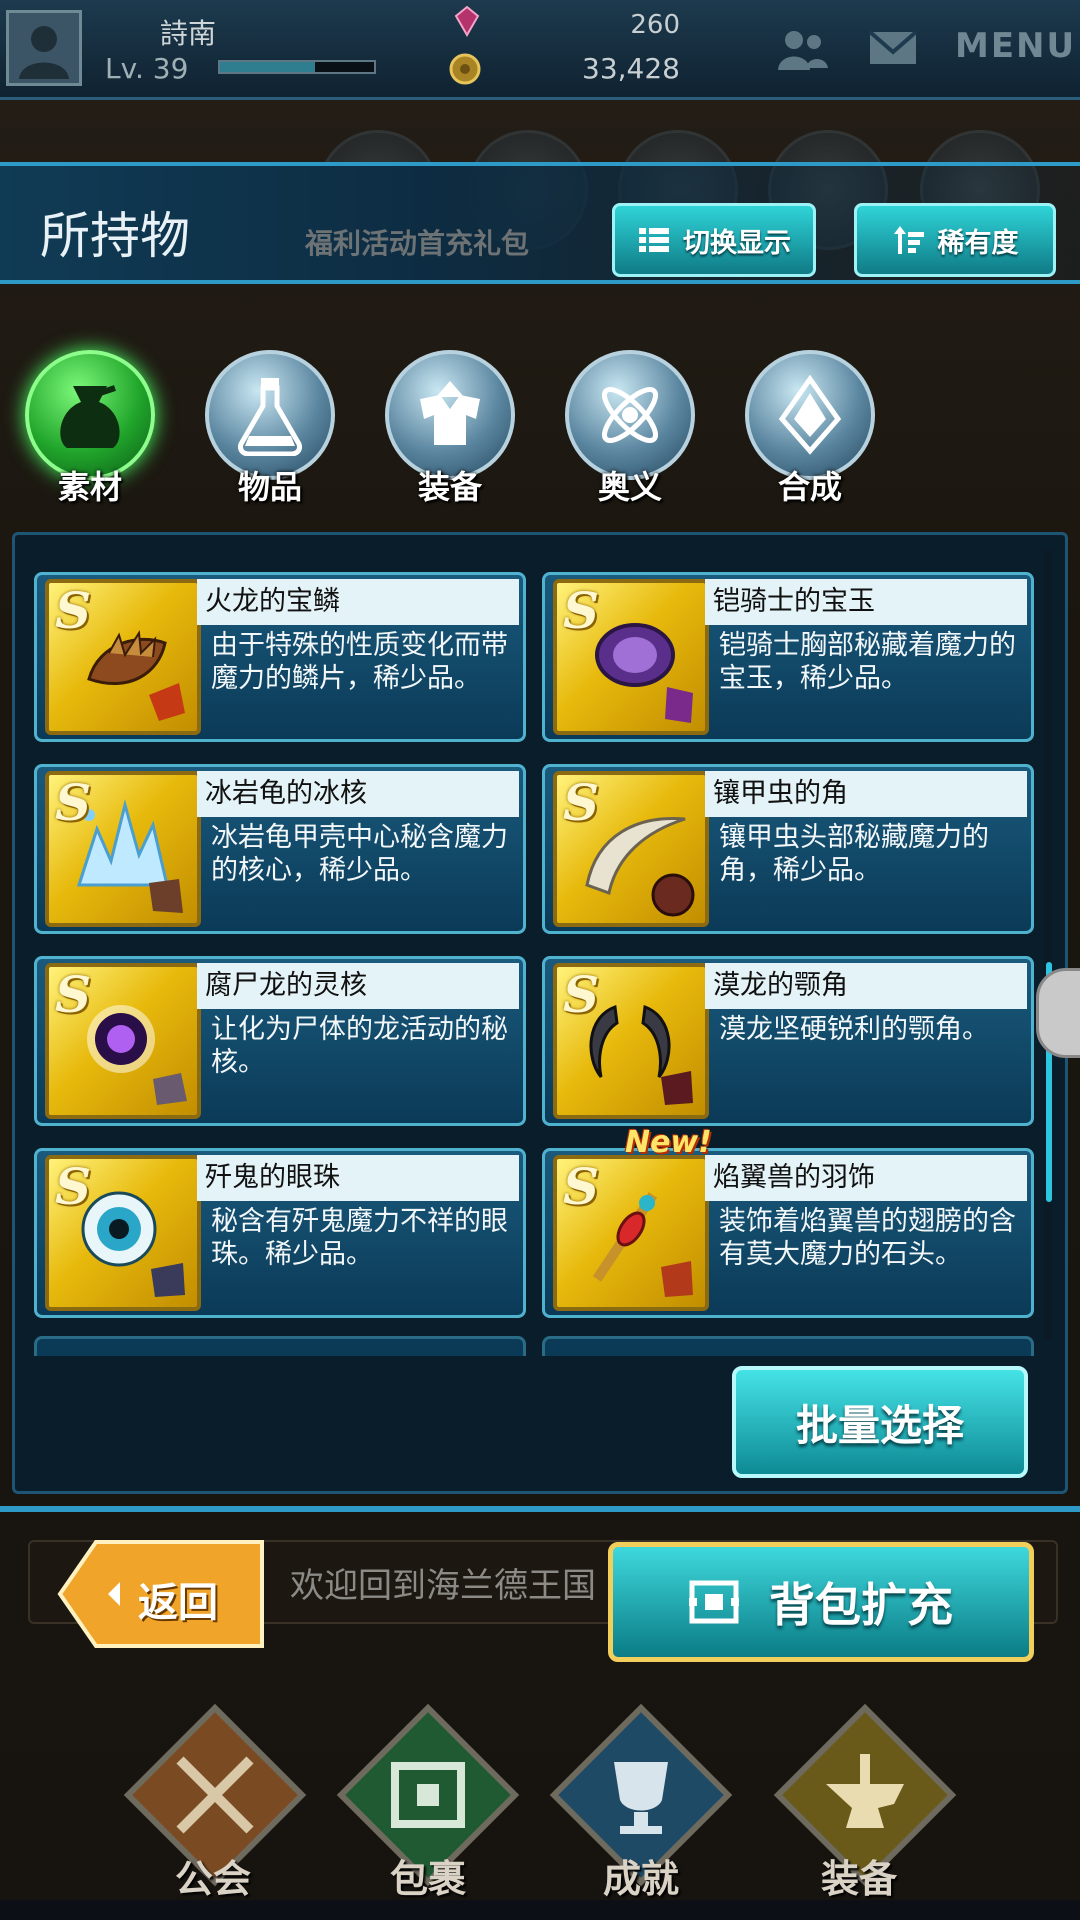 The image size is (1080, 1920). Describe the element at coordinates (359, 662) in the screenshot. I see `item-desc: 由于特殊的性质变化而带魔力的鳞片，稀少品。` at that location.